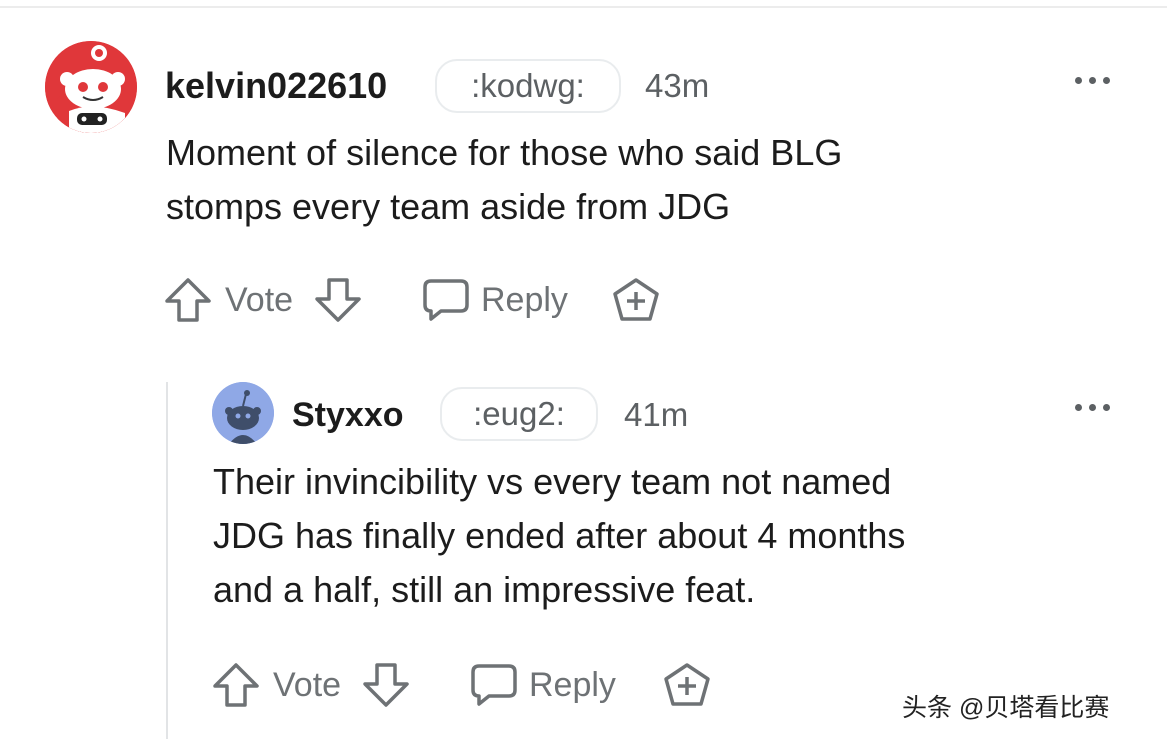 The image size is (1167, 739). I want to click on user-flair: :kodwg:, so click(528, 86).